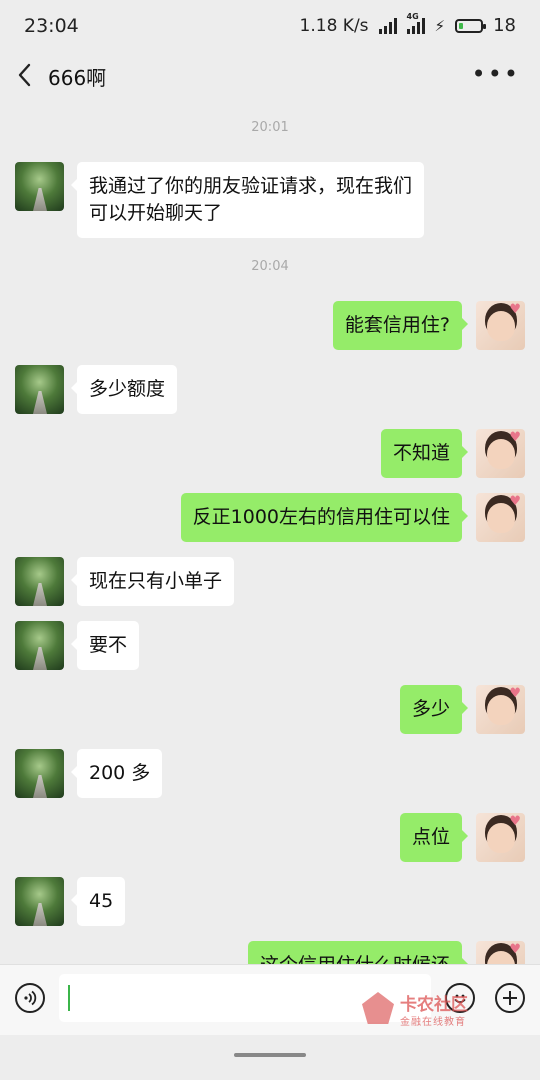  Describe the element at coordinates (510, 998) in the screenshot. I see `plus-icon` at that location.